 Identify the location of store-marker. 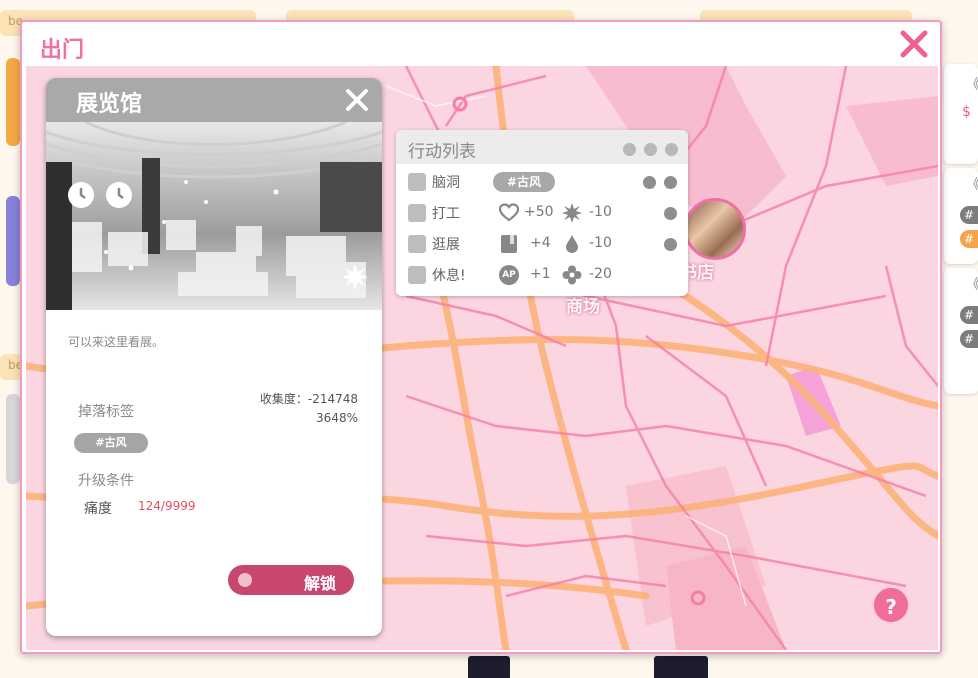
(715, 229).